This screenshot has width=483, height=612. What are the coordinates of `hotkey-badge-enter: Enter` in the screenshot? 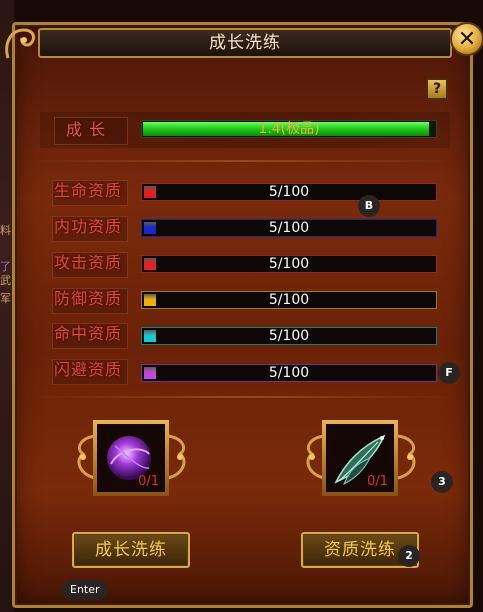 It's located at (85, 590).